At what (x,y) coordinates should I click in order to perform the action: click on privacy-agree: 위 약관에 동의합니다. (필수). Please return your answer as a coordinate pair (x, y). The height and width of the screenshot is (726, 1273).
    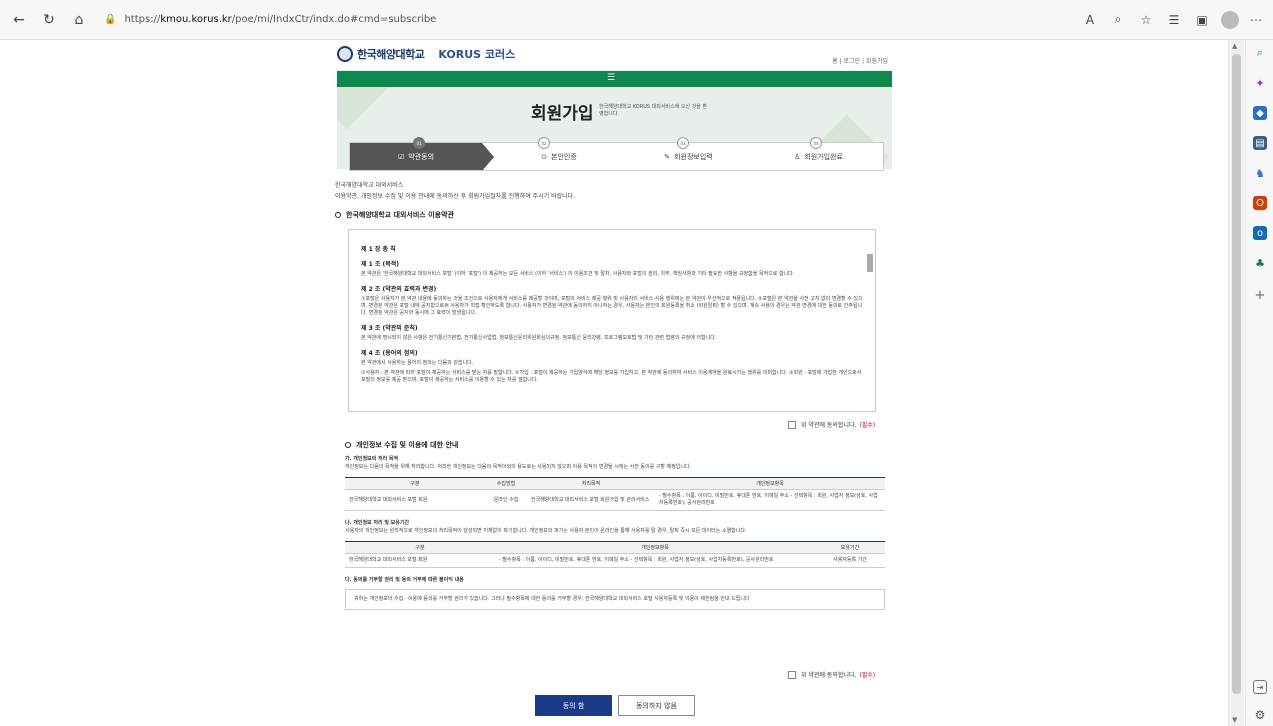
    Looking at the image, I should click on (831, 674).